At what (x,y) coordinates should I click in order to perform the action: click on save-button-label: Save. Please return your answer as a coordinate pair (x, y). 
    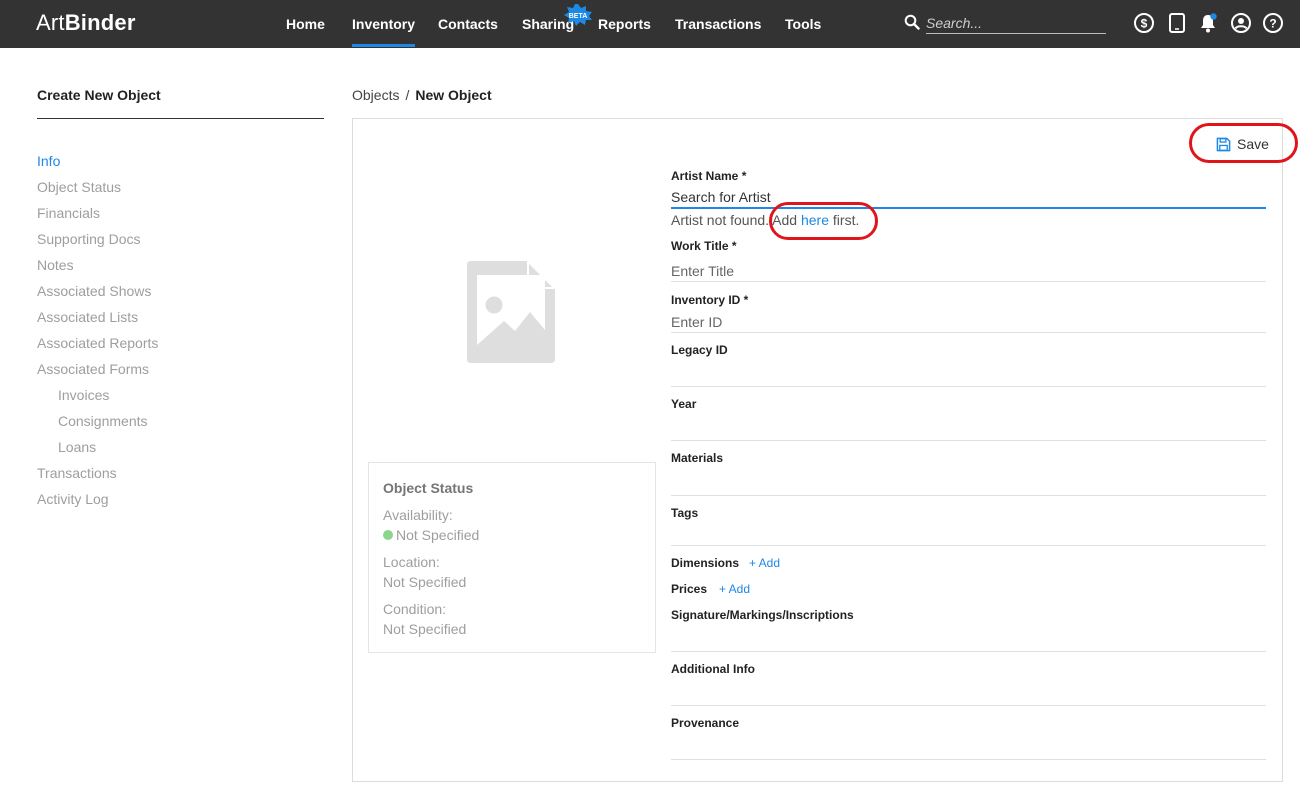
    Looking at the image, I should click on (1253, 144).